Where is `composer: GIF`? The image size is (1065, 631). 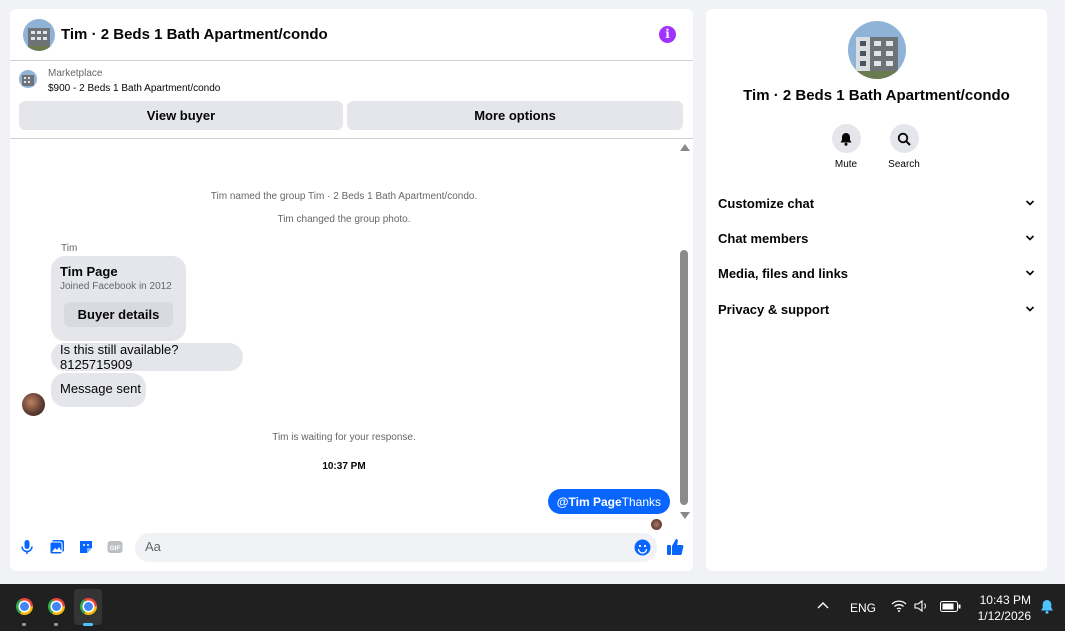 composer: GIF is located at coordinates (351, 547).